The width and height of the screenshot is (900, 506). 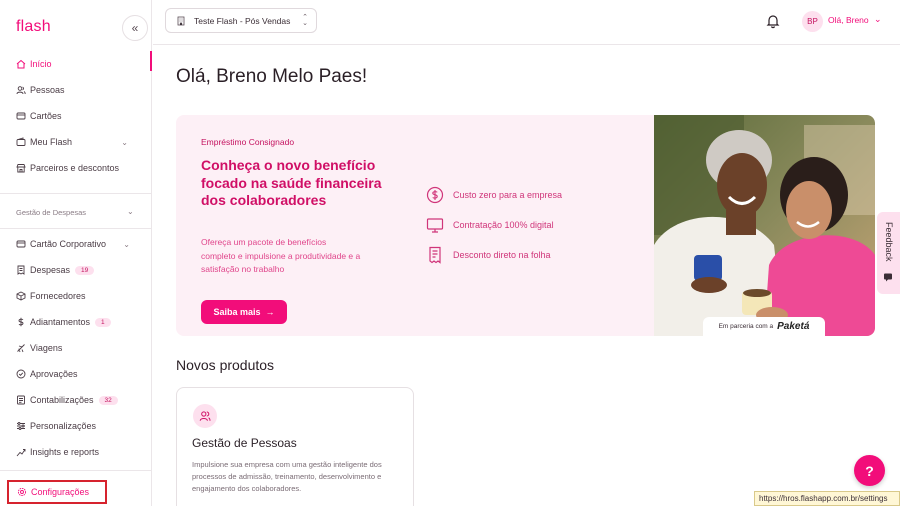 What do you see at coordinates (21, 270) in the screenshot?
I see `receipt-icon` at bounding box center [21, 270].